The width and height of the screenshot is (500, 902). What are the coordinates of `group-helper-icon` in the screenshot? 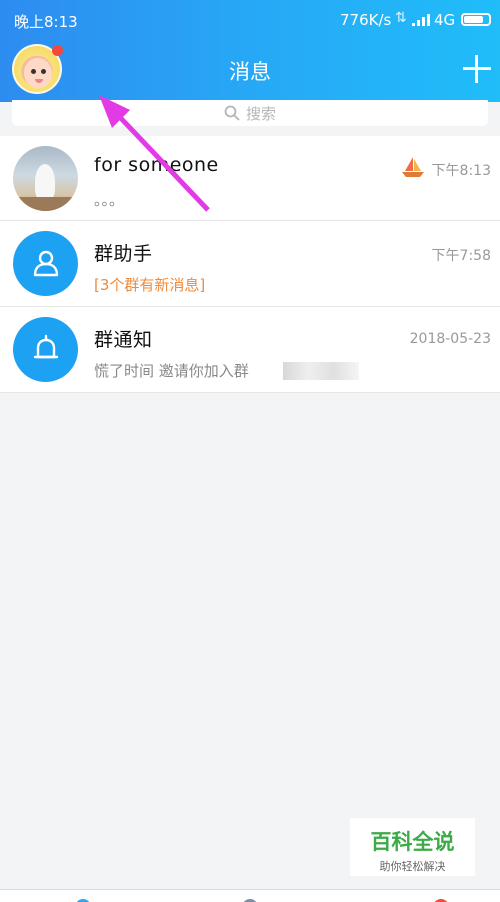 It's located at (45, 263).